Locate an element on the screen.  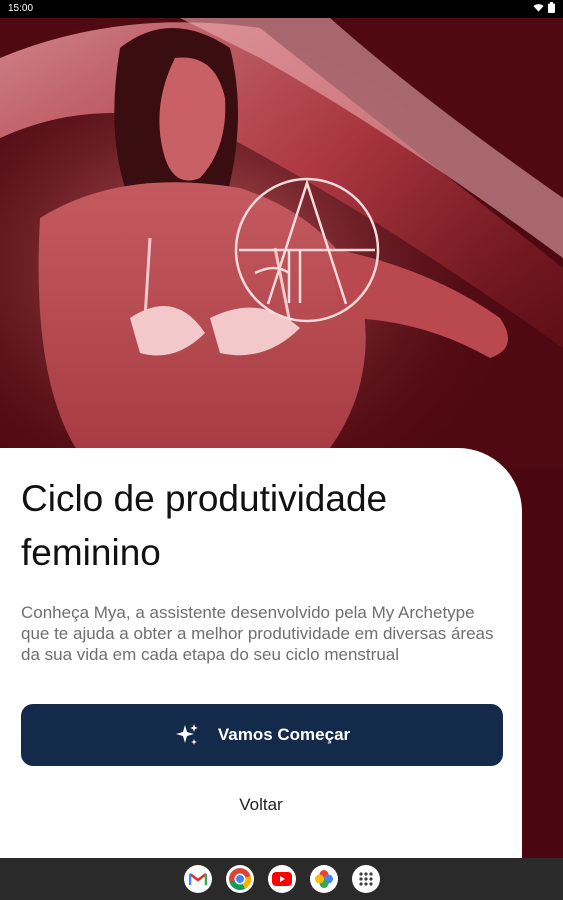
get-started-label: Vamos Começar is located at coordinates (284, 734).